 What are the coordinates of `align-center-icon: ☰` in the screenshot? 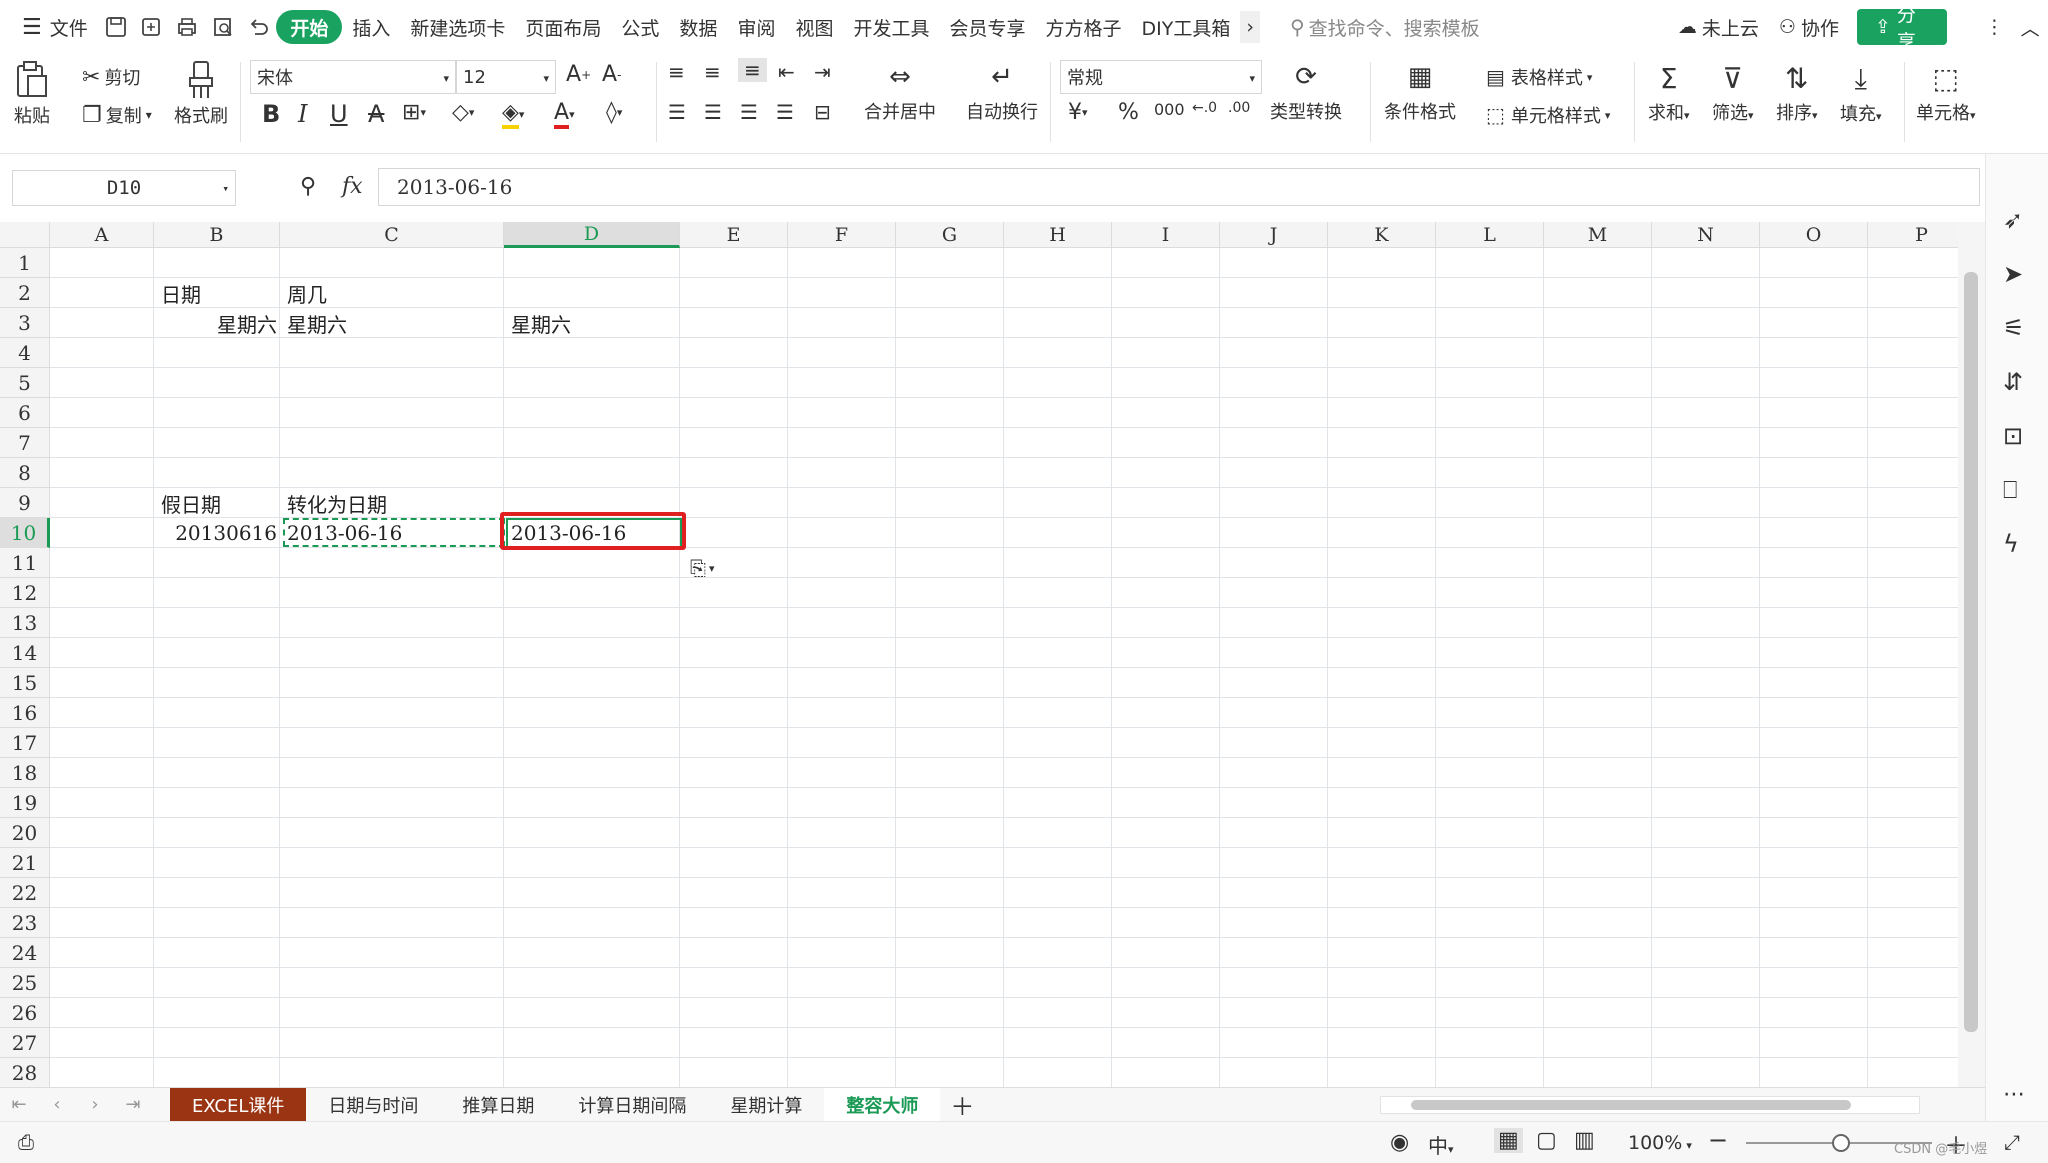 It's located at (713, 112).